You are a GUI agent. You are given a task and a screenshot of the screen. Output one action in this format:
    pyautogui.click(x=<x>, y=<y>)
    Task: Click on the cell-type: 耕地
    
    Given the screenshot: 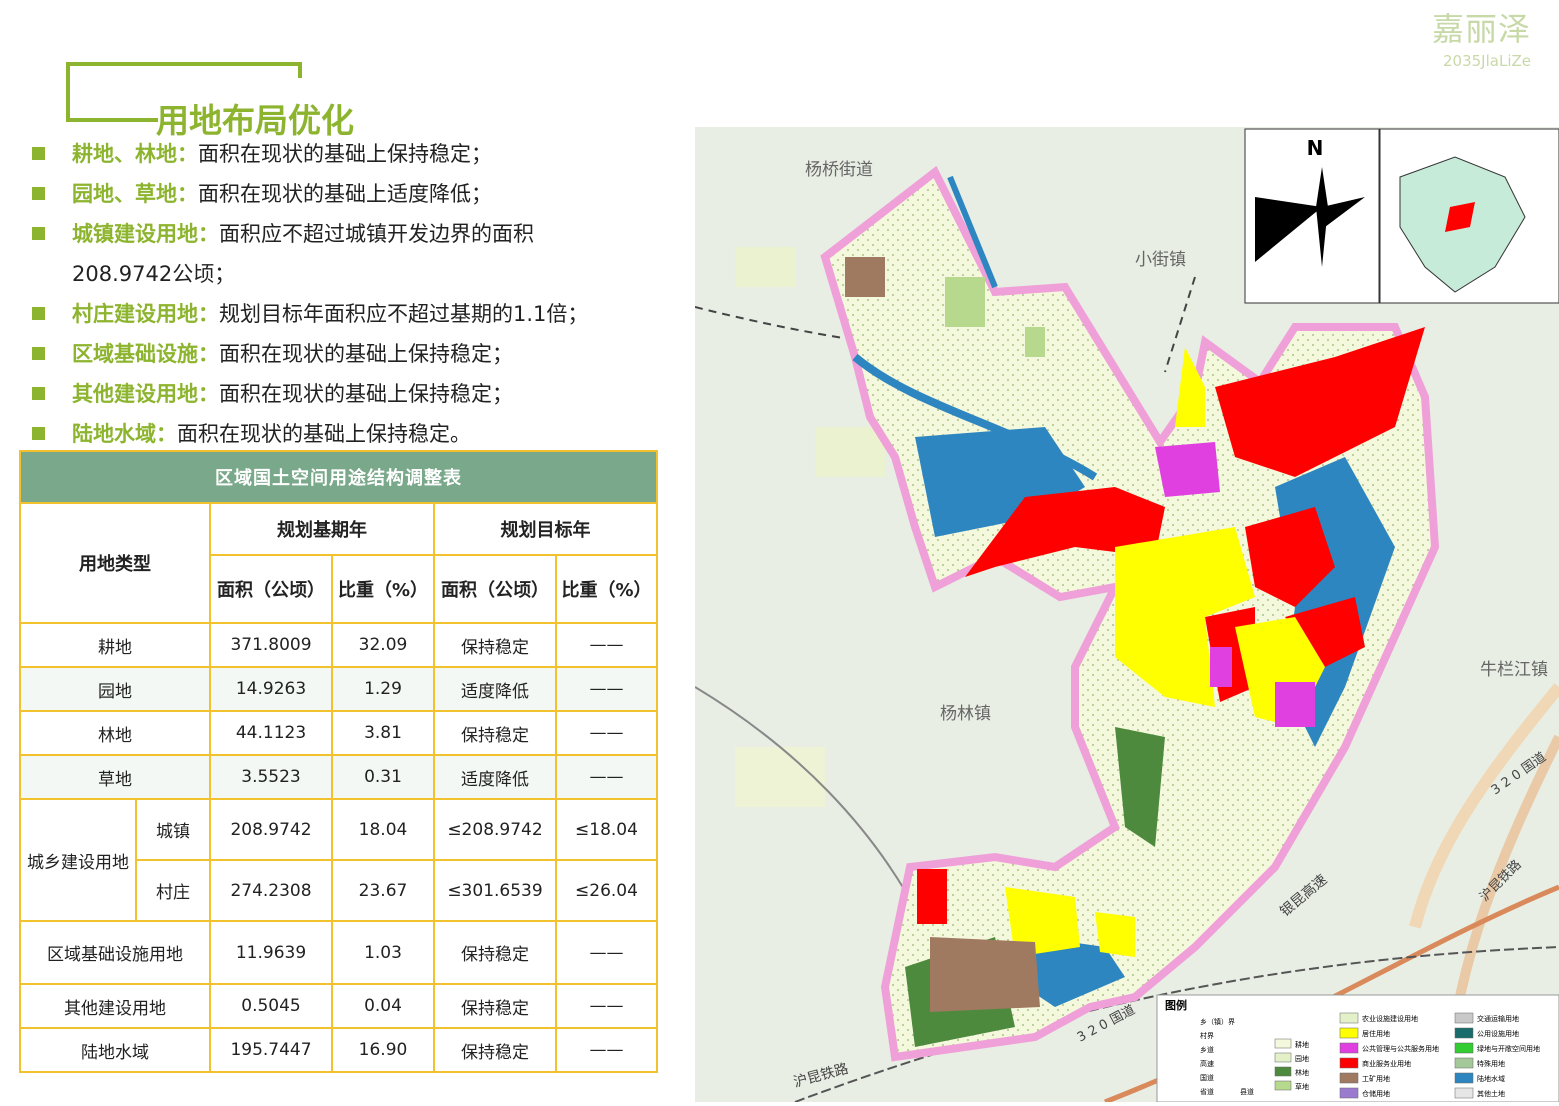 What is the action you would take?
    pyautogui.click(x=115, y=645)
    